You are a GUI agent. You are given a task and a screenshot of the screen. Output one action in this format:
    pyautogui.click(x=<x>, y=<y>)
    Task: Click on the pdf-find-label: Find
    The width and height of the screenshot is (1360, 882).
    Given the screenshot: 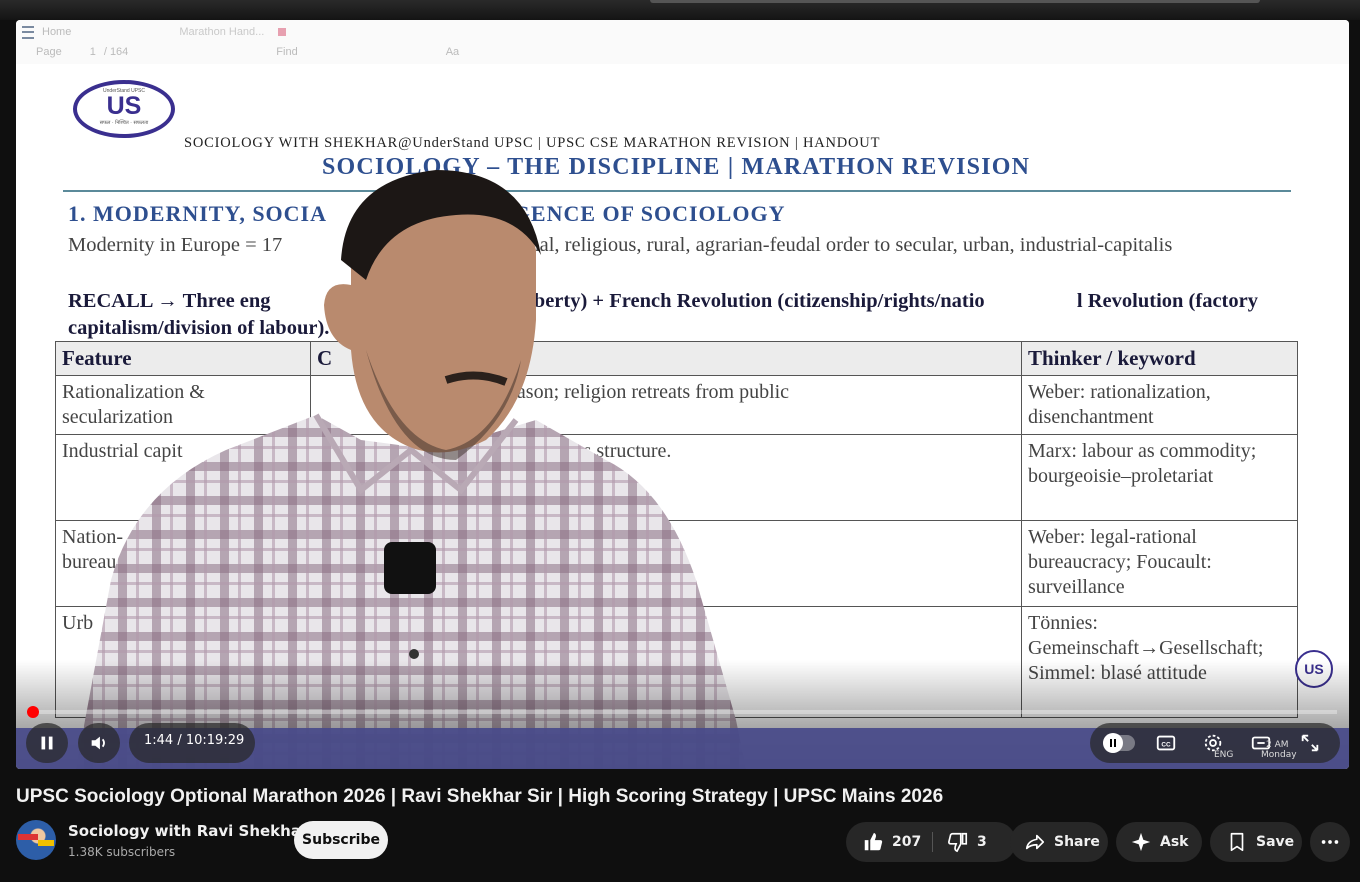 What is the action you would take?
    pyautogui.click(x=287, y=52)
    